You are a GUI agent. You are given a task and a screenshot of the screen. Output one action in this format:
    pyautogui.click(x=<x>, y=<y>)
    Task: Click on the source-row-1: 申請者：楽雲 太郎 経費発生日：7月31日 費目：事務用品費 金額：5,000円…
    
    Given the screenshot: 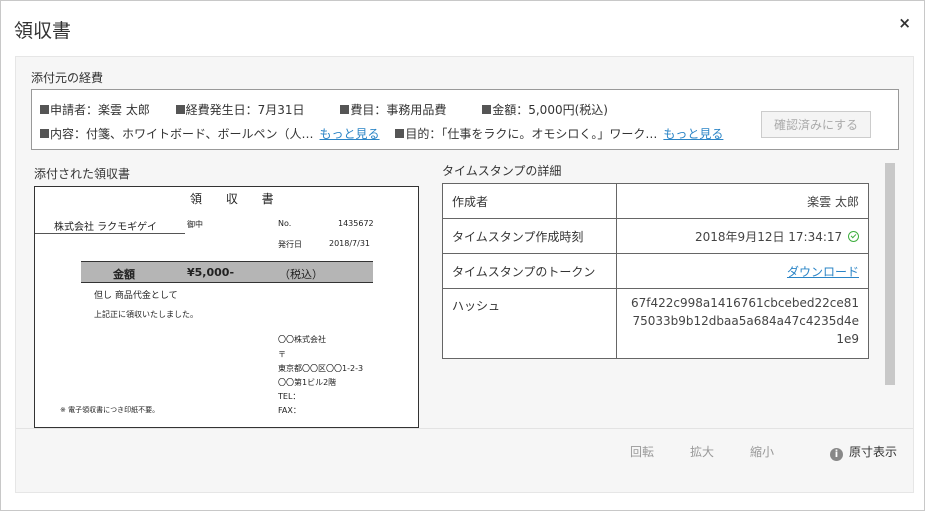 What is the action you would take?
    pyautogui.click(x=330, y=109)
    